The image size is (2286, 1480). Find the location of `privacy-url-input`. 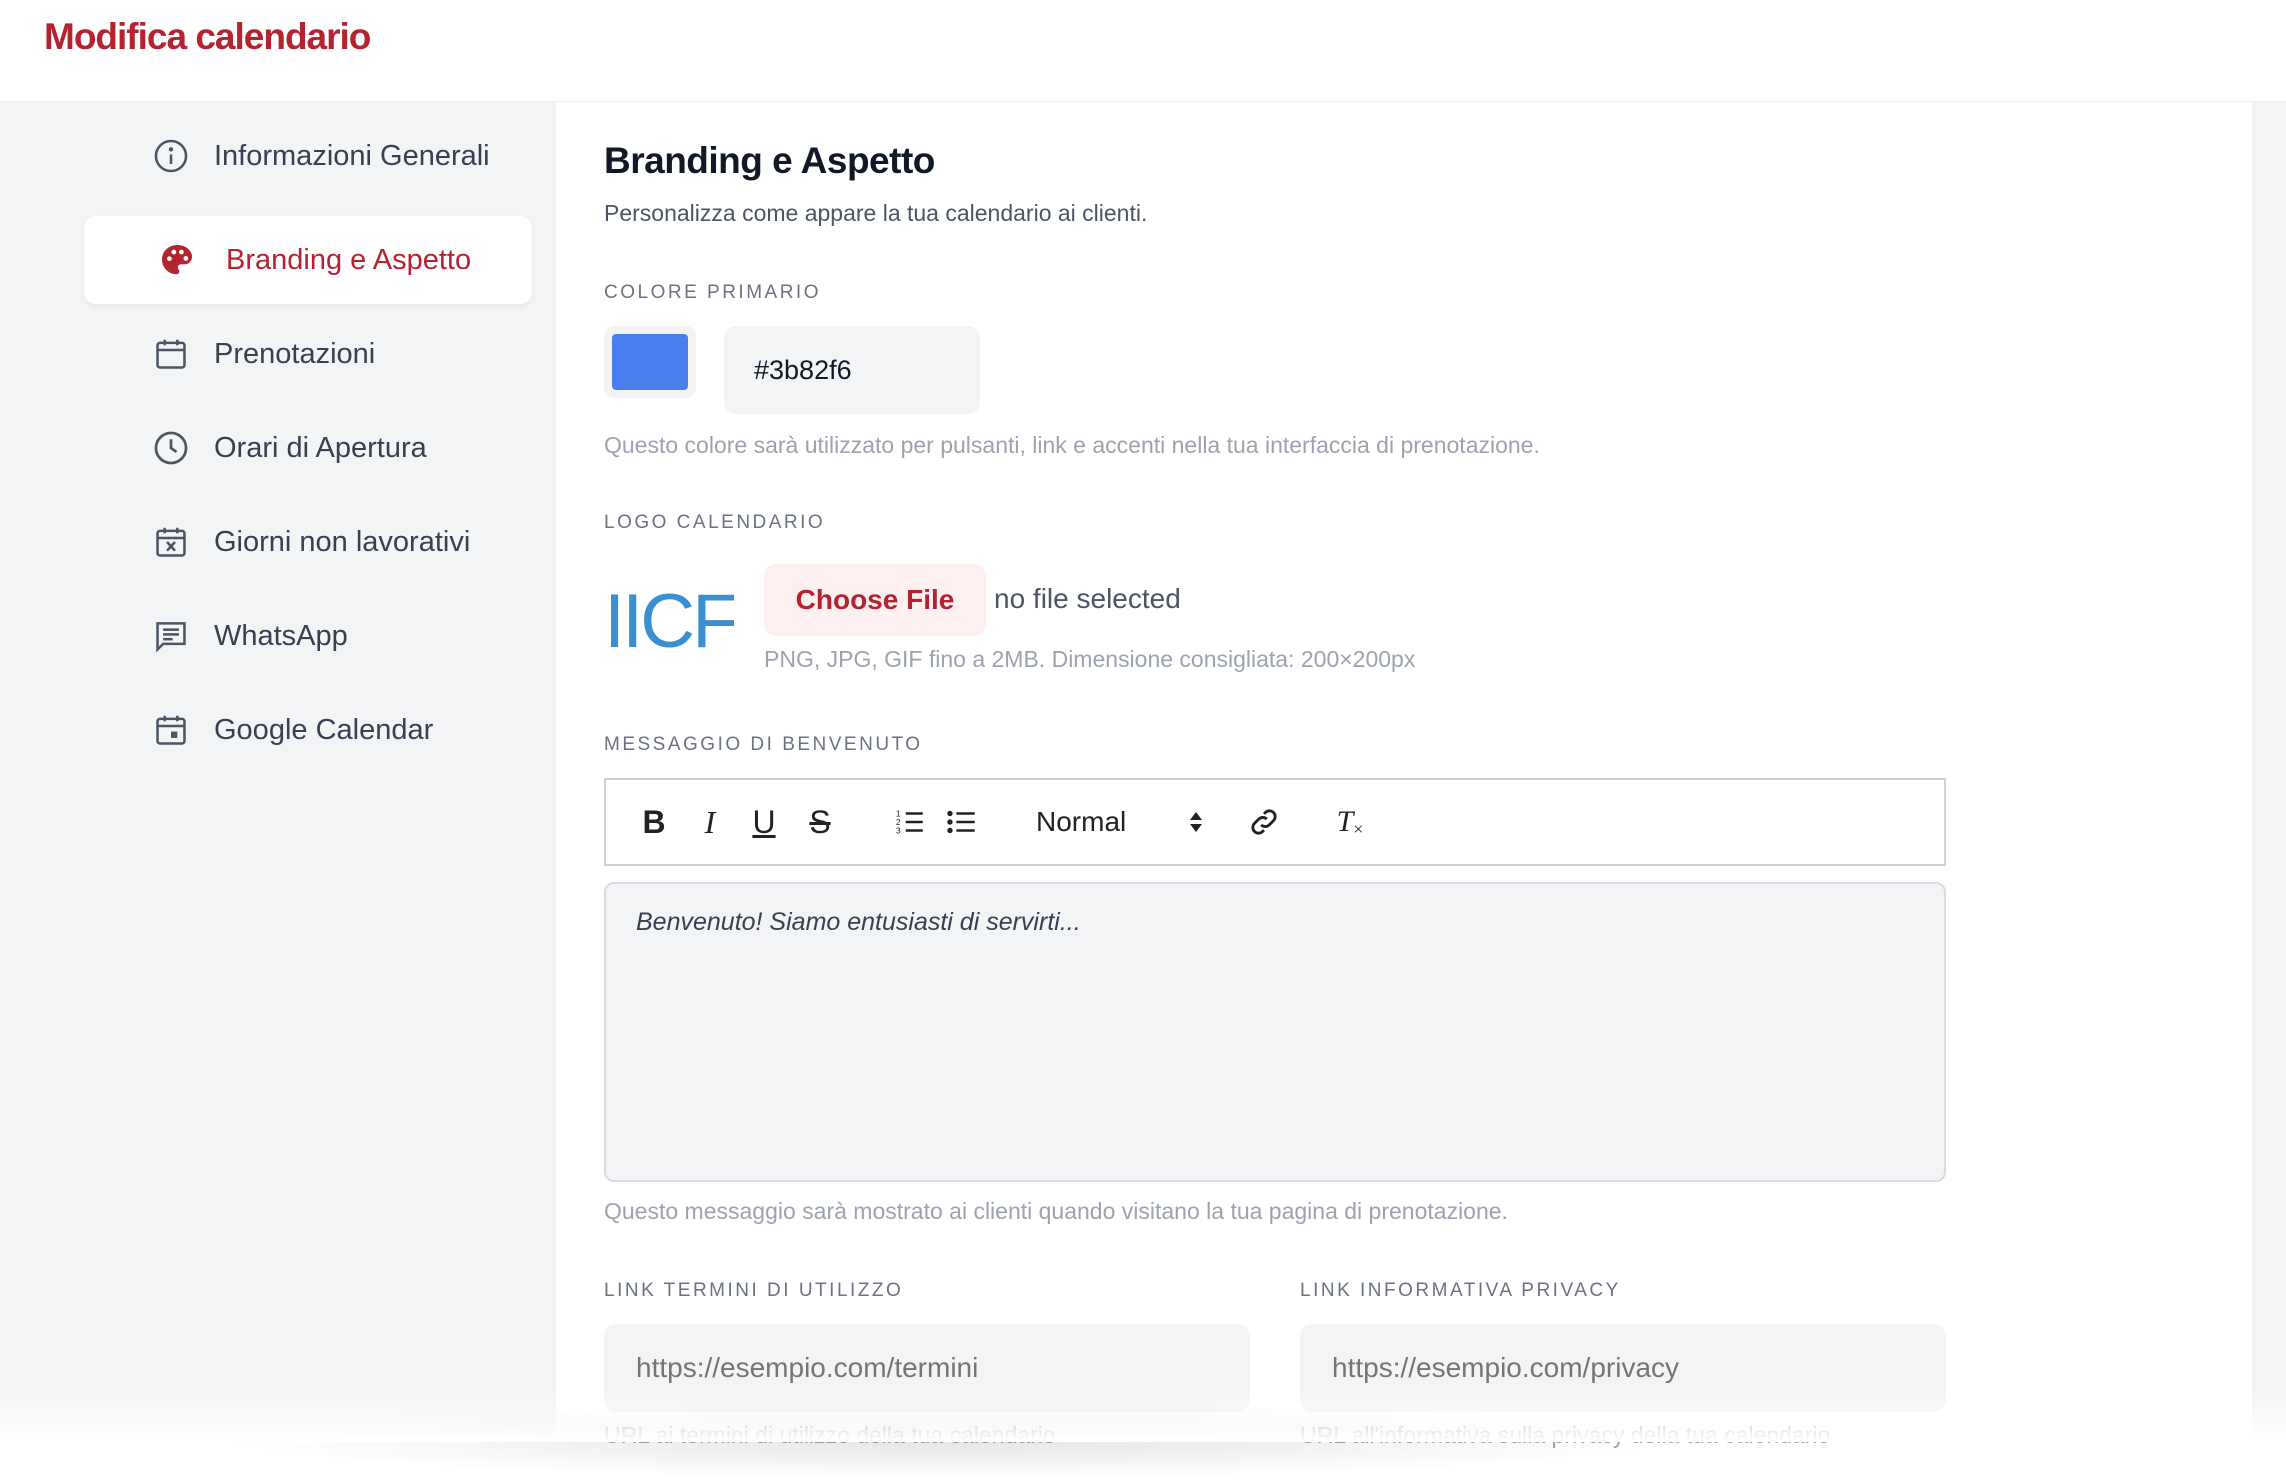

privacy-url-input is located at coordinates (1623, 1368).